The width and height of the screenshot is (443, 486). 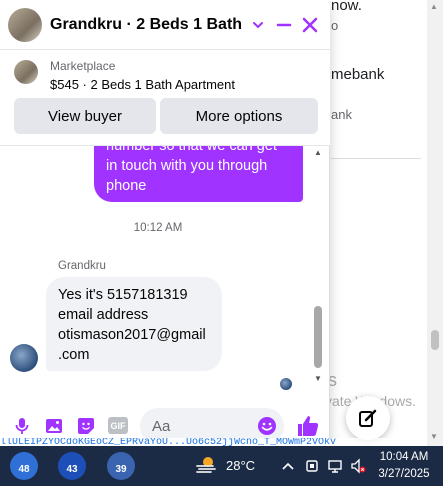 I want to click on sticker-button, so click(x=86, y=426).